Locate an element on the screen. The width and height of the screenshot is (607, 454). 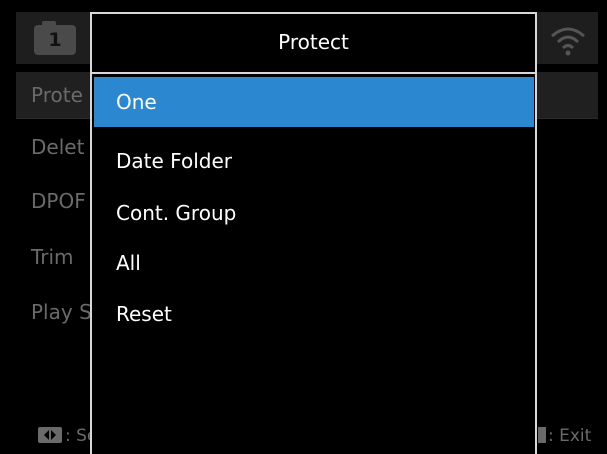
dialog-title-divider is located at coordinates (313, 73).